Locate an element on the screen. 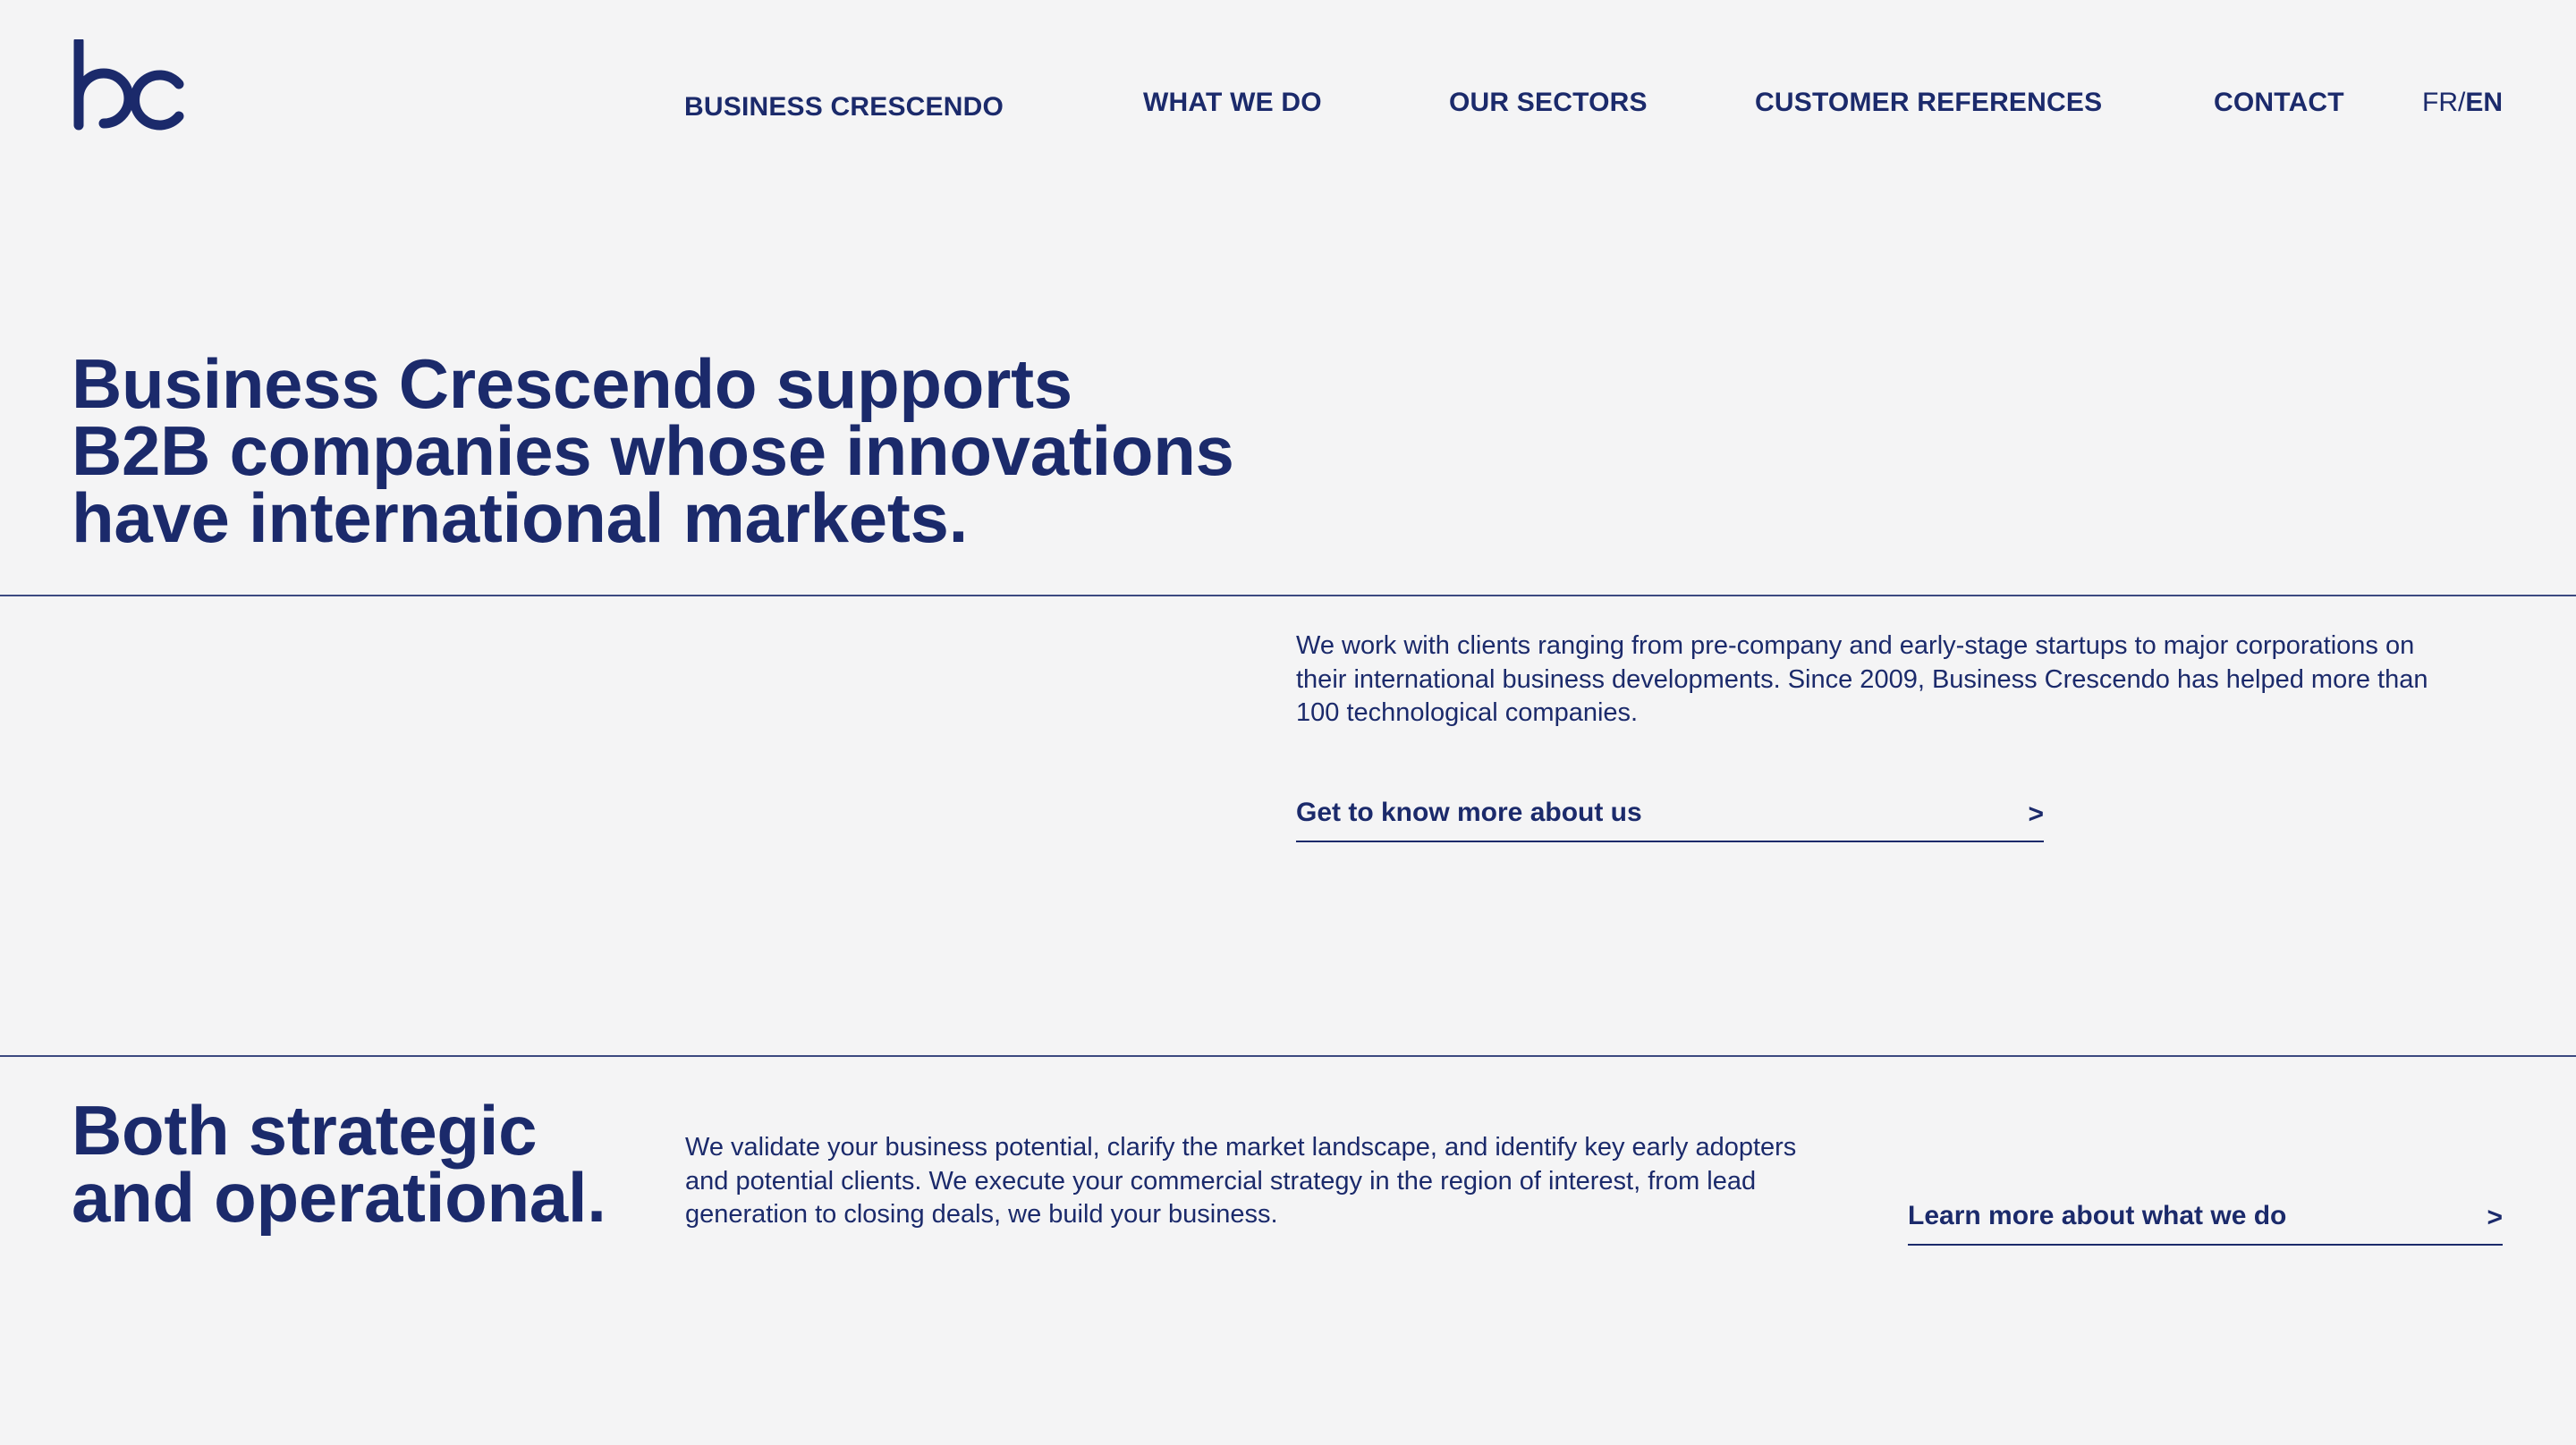 The height and width of the screenshot is (1445, 2576). nav-our-sectors: OUR SECTORS is located at coordinates (1548, 103).